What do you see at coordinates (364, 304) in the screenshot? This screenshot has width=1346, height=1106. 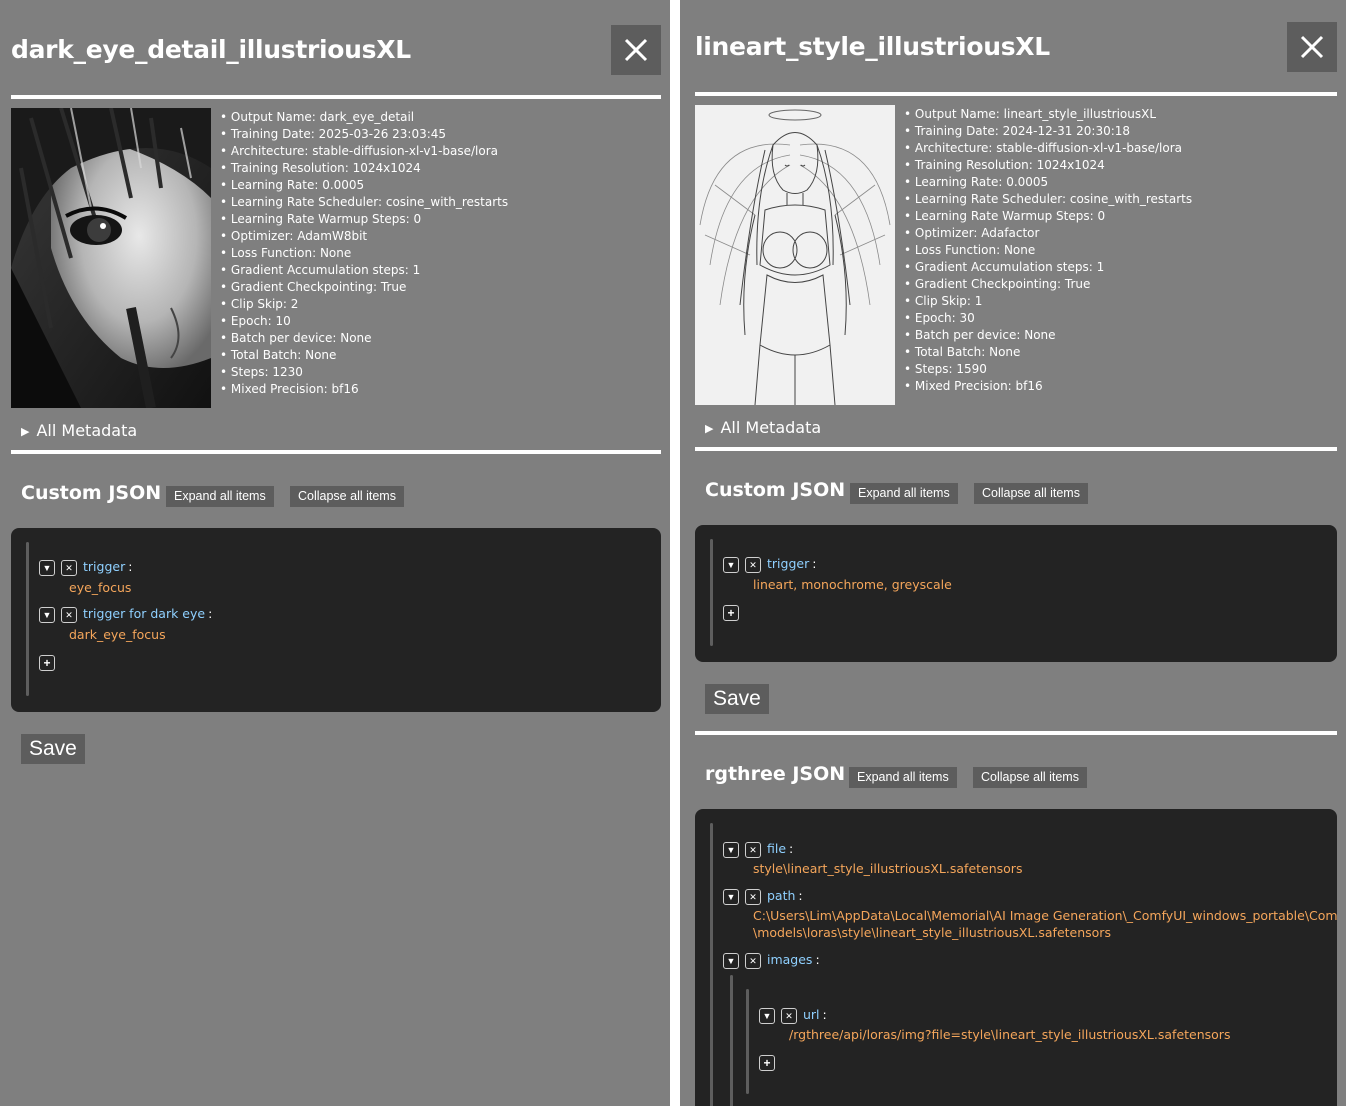 I see `metadata-item: Clip Skip: 2` at bounding box center [364, 304].